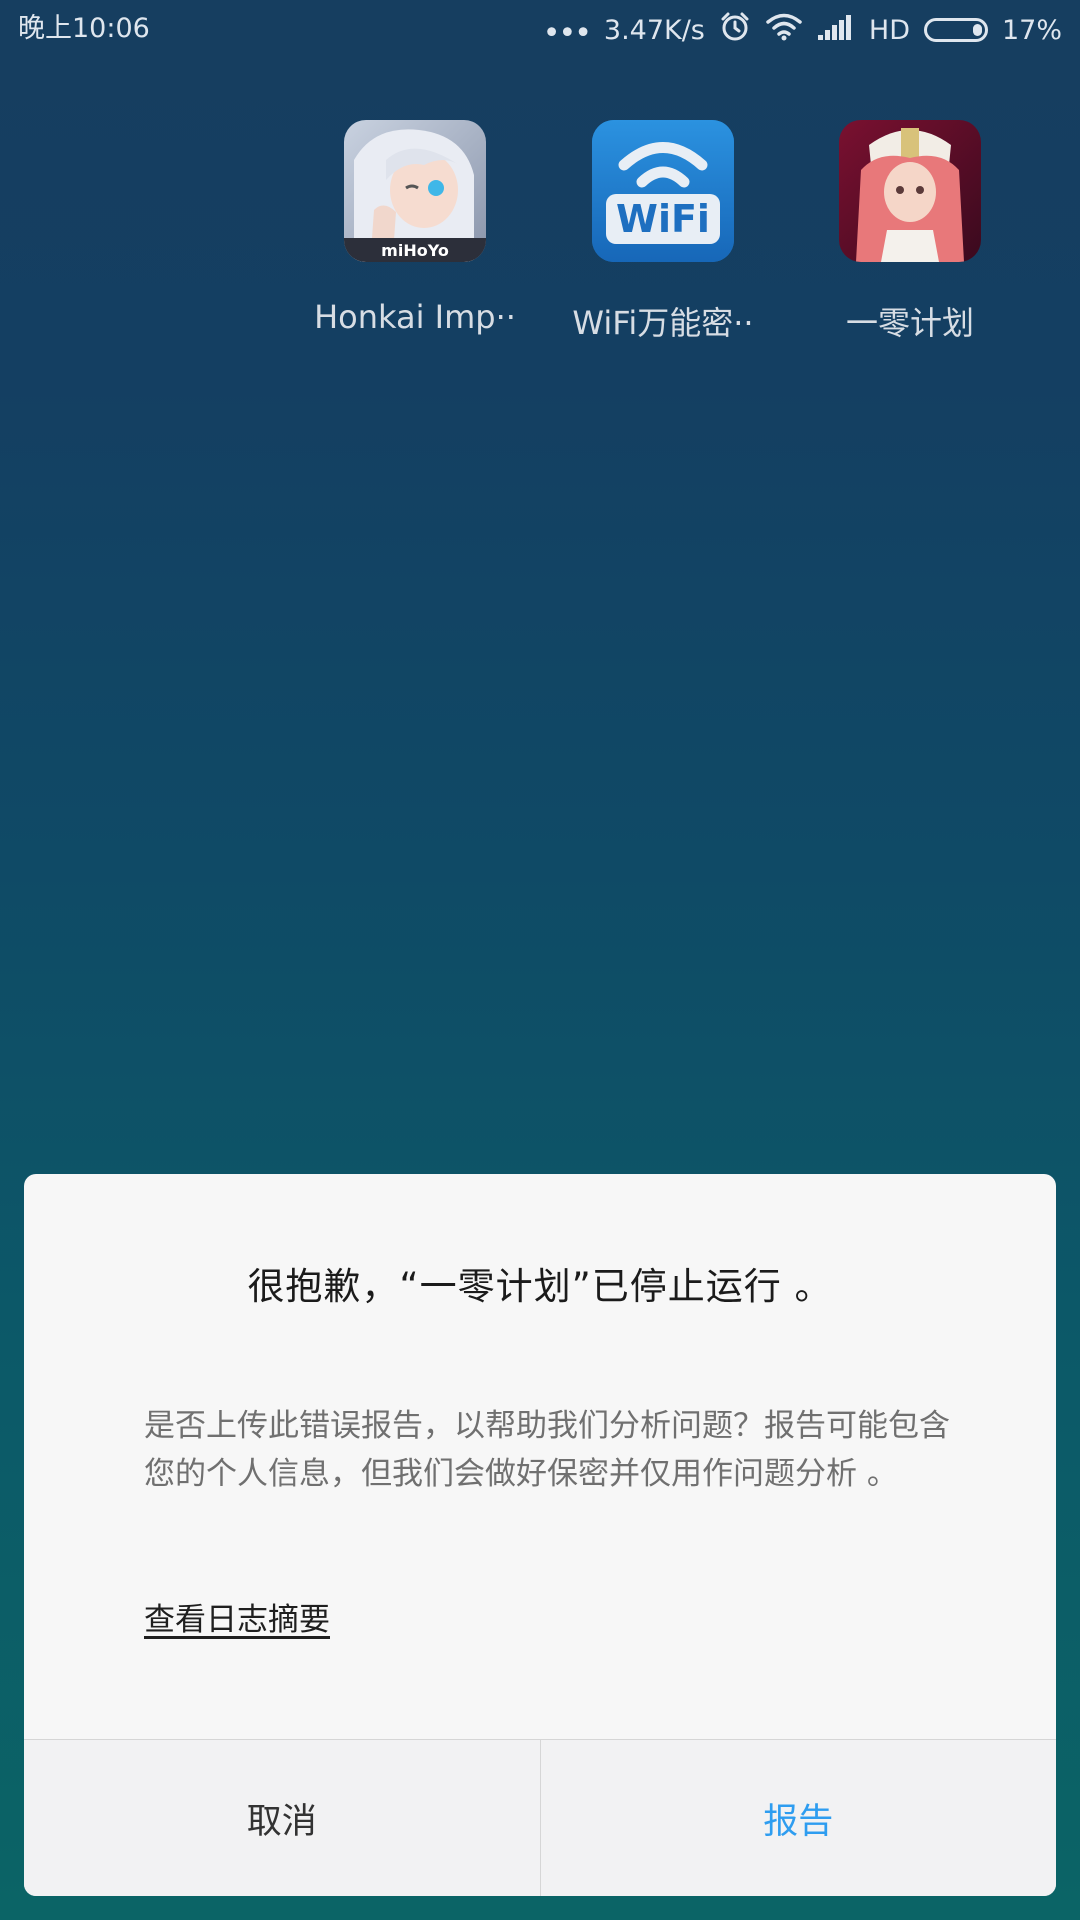 The height and width of the screenshot is (1920, 1080). I want to click on app-honkai-impact: miHoYo Honkai Imp··, so click(415, 228).